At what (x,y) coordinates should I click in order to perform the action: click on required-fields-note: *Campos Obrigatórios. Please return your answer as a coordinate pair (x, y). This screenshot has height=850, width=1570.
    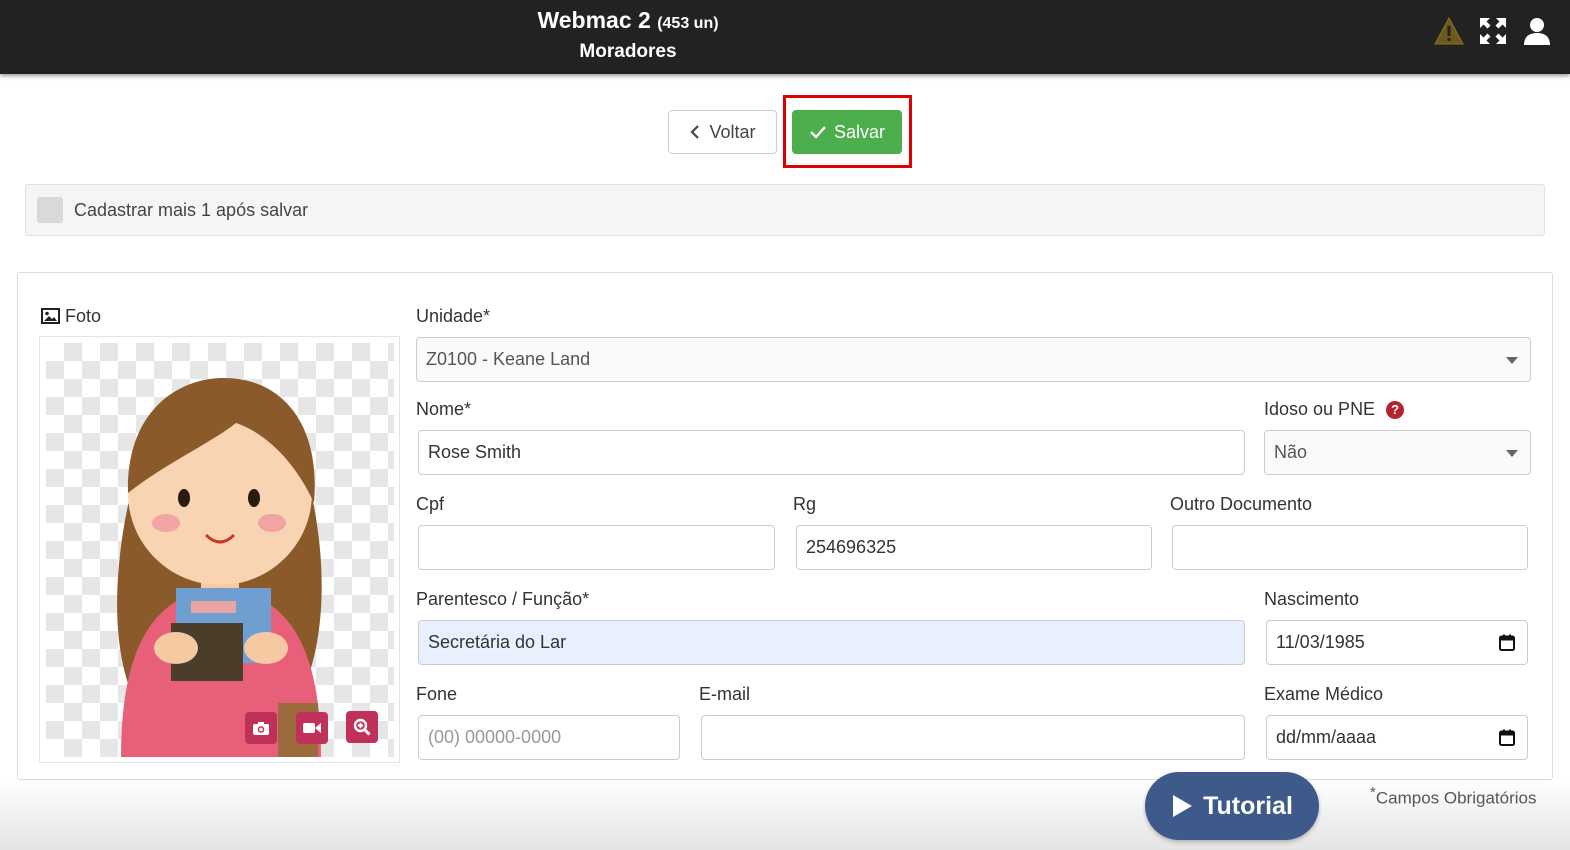
    Looking at the image, I should click on (1453, 796).